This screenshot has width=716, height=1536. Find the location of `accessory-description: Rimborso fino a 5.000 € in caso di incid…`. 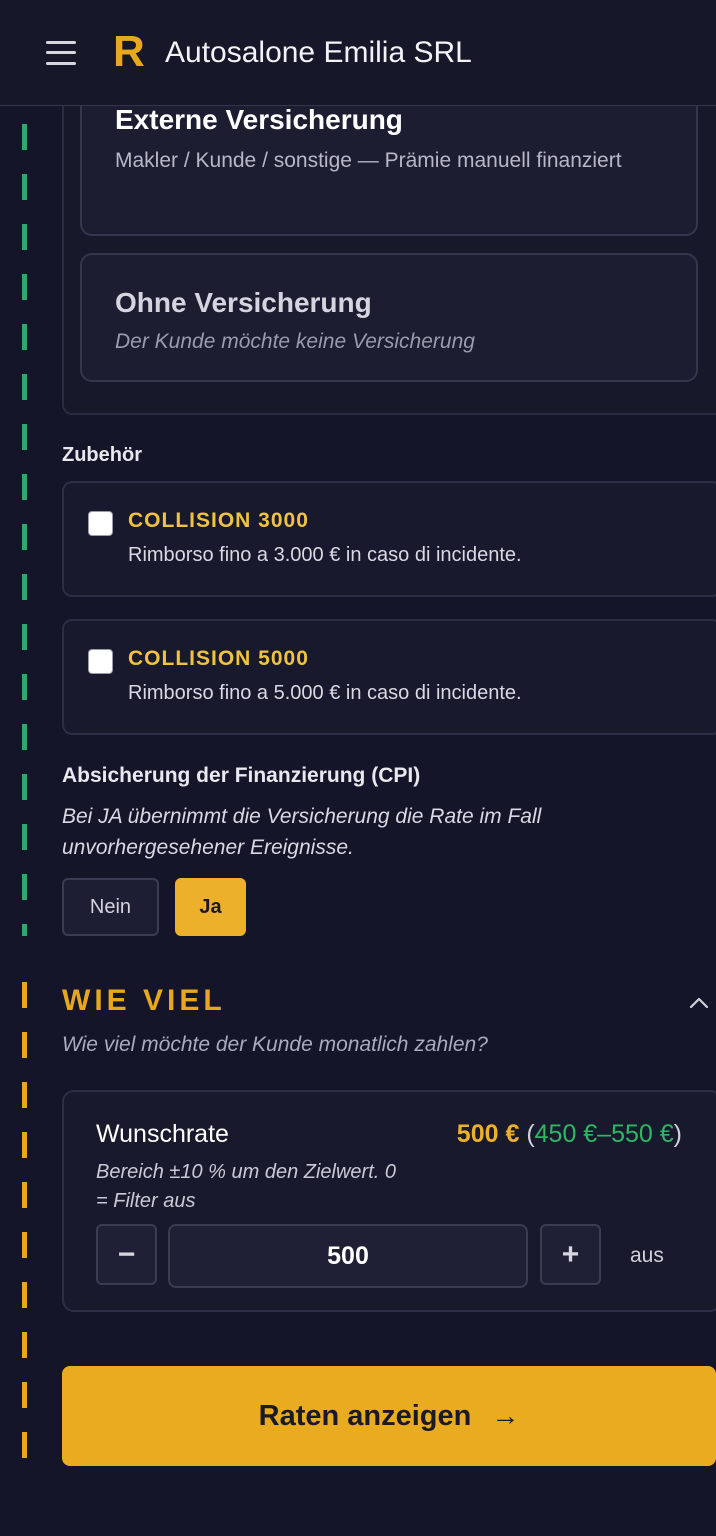

accessory-description: Rimborso fino a 5.000 € in caso di incid… is located at coordinates (325, 693).